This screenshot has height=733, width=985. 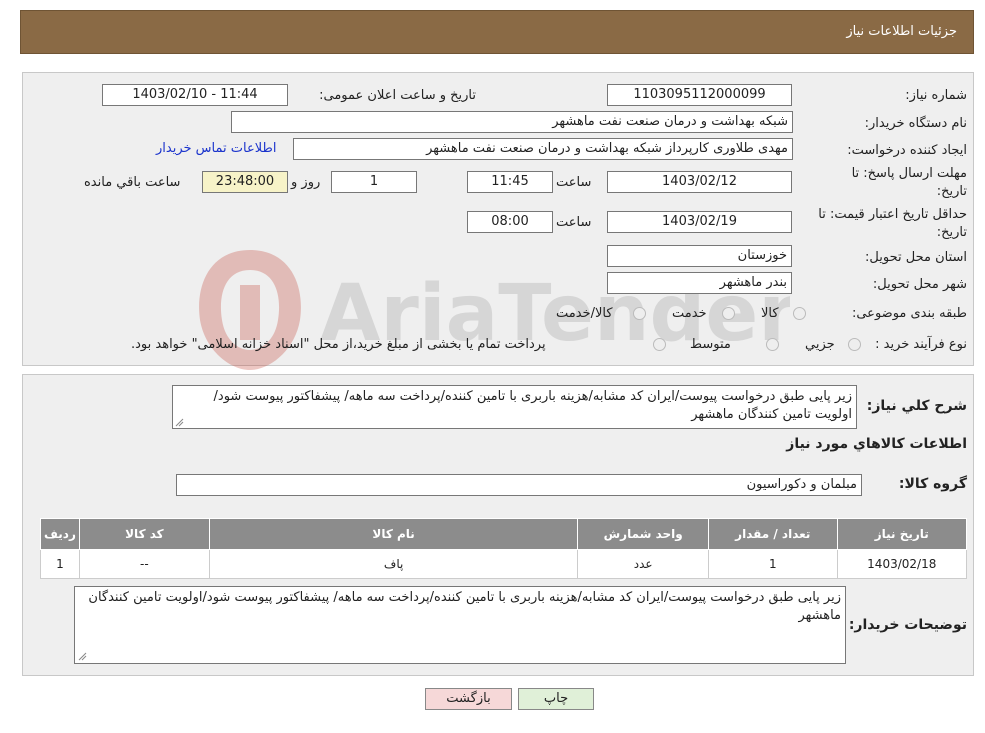 What do you see at coordinates (510, 222) in the screenshot?
I see `validity-time-field: 08:00` at bounding box center [510, 222].